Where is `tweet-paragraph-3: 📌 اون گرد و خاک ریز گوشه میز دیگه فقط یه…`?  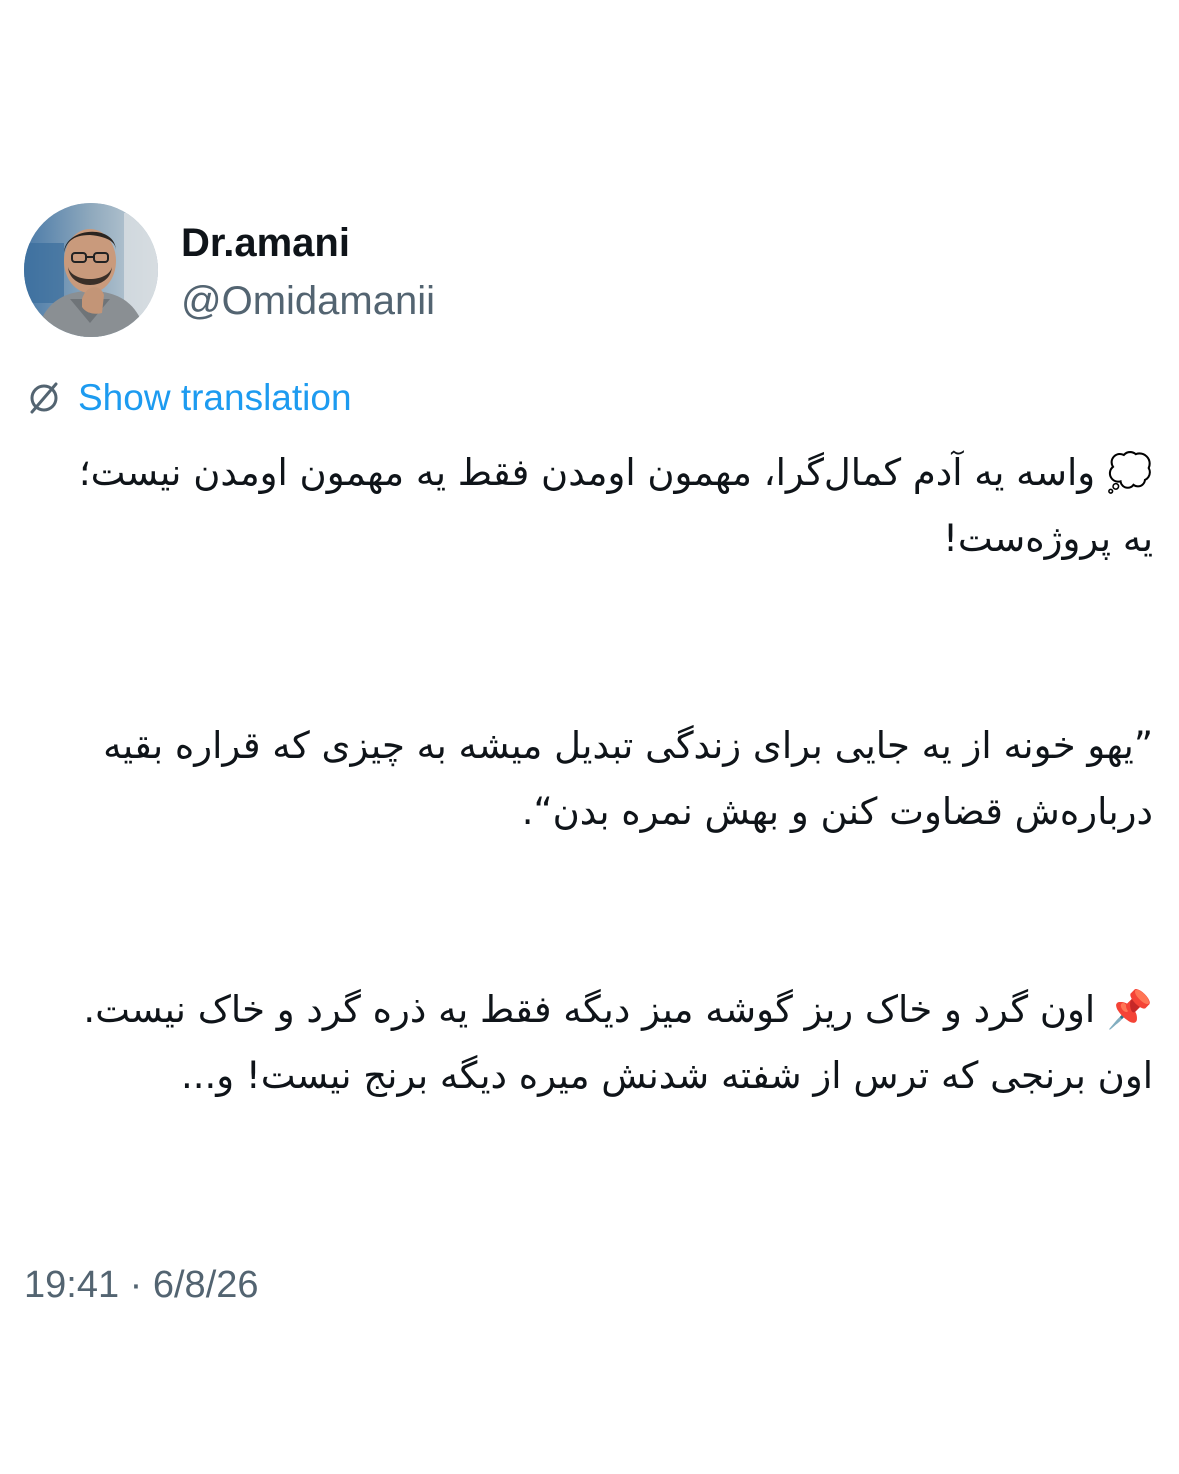 tweet-paragraph-3: 📌 اون گرد و خاک ریز گوشه میز دیگه فقط یه… is located at coordinates (618, 1042).